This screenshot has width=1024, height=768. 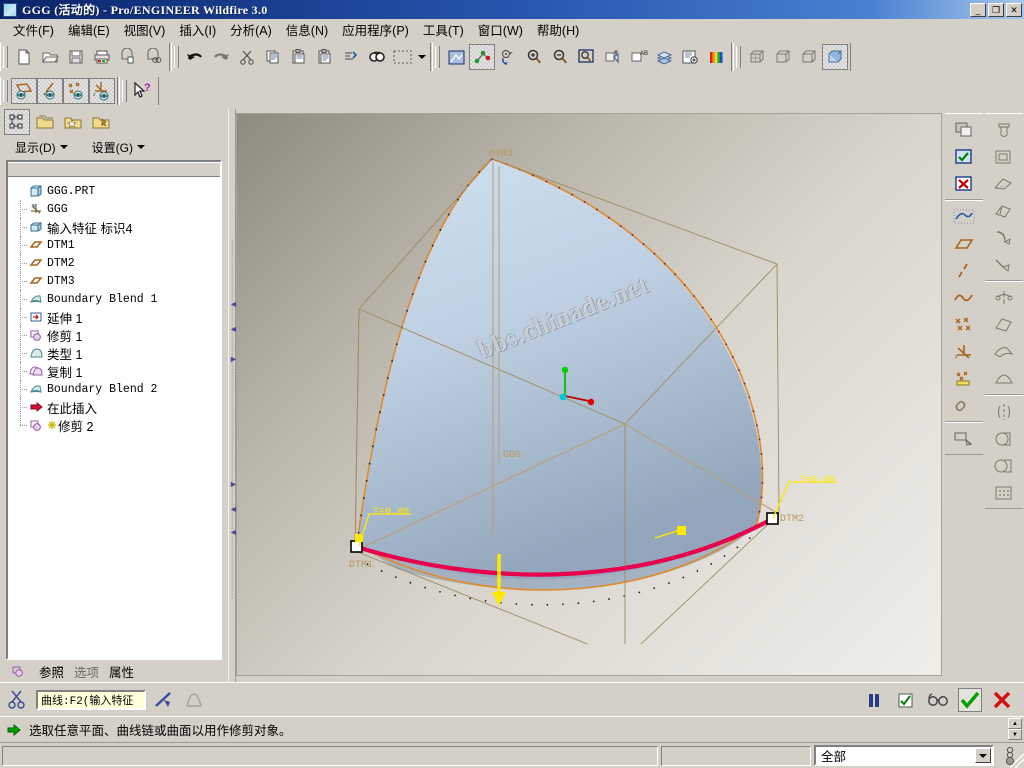 I want to click on menu-file: 文件(F), so click(x=33, y=29).